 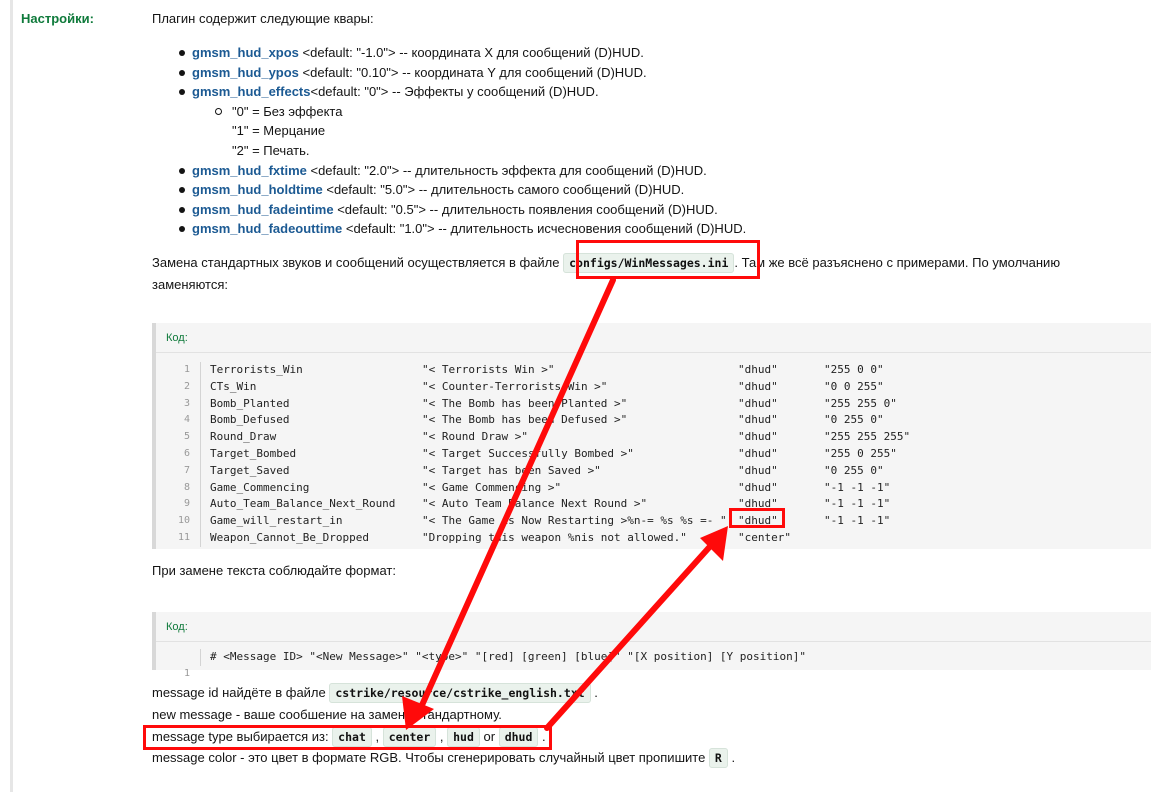 What do you see at coordinates (186, 386) in the screenshot?
I see `line-number: 2` at bounding box center [186, 386].